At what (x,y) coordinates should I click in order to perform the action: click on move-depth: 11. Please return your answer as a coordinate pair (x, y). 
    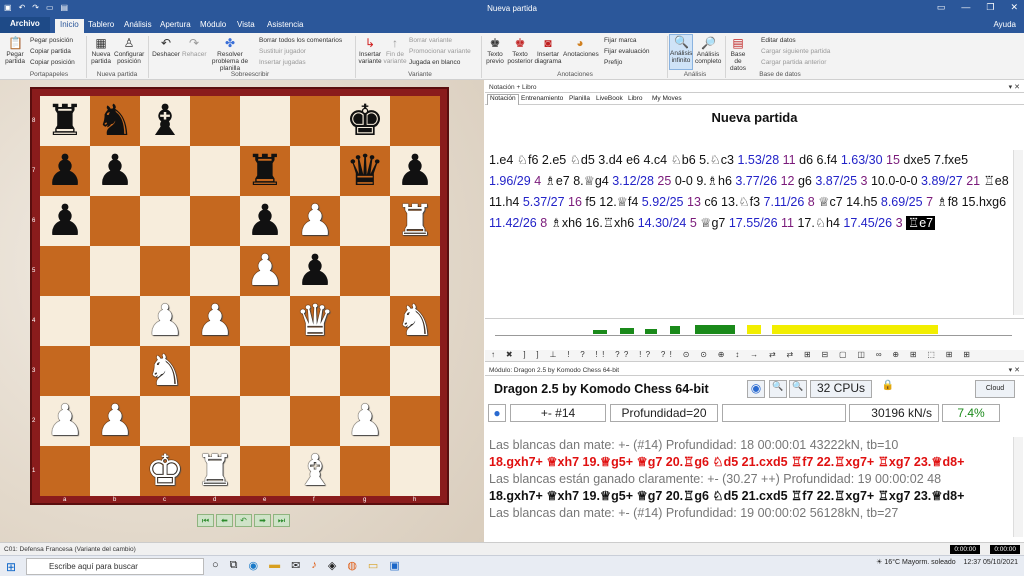
    Looking at the image, I should click on (786, 223).